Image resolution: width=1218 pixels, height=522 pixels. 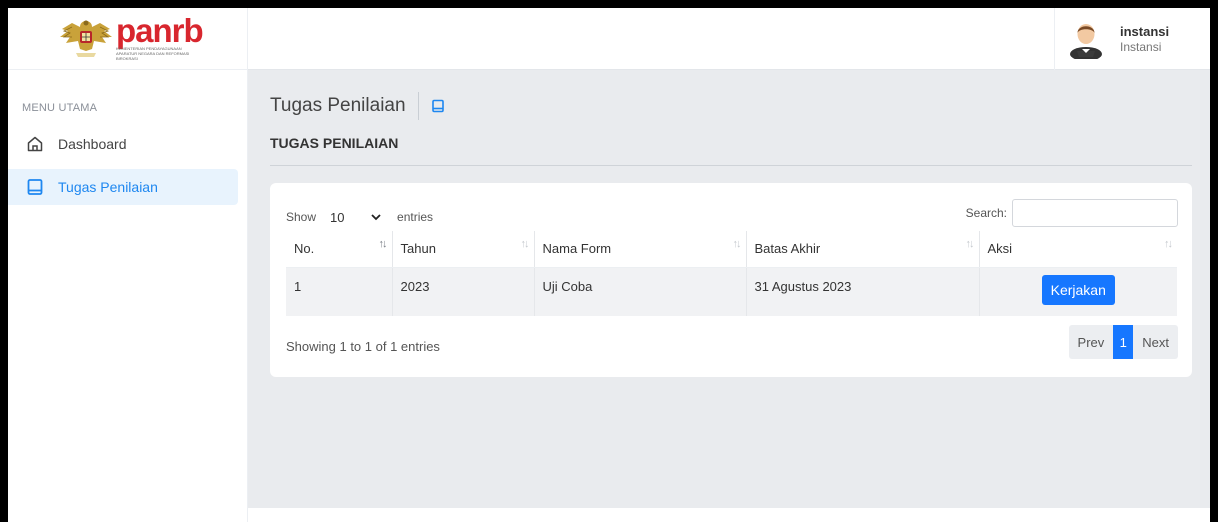 I want to click on title-divider, so click(x=418, y=106).